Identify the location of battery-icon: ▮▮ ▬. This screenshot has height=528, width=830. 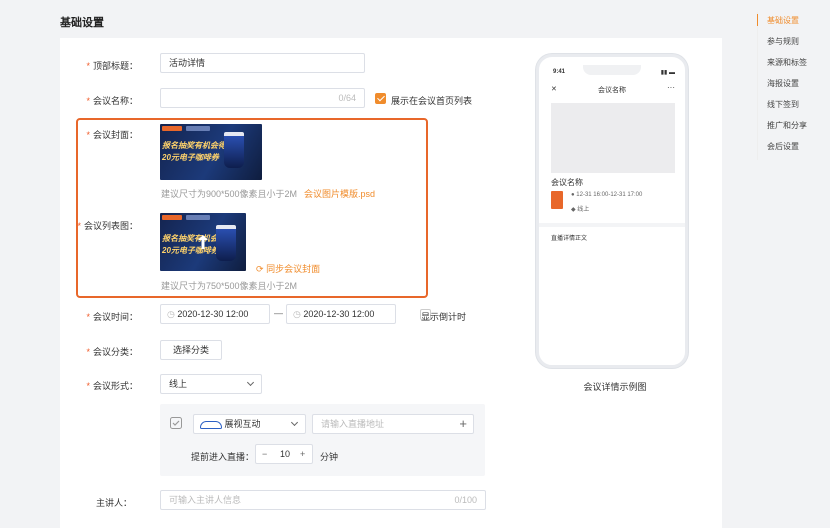
(667, 73).